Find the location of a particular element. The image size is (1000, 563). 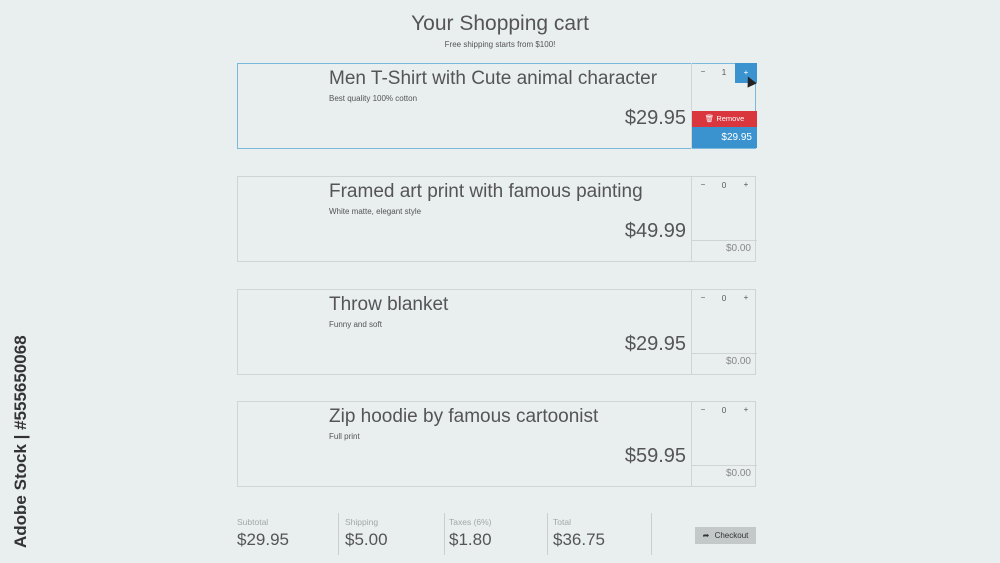

item-price: $59.95 is located at coordinates (655, 456).